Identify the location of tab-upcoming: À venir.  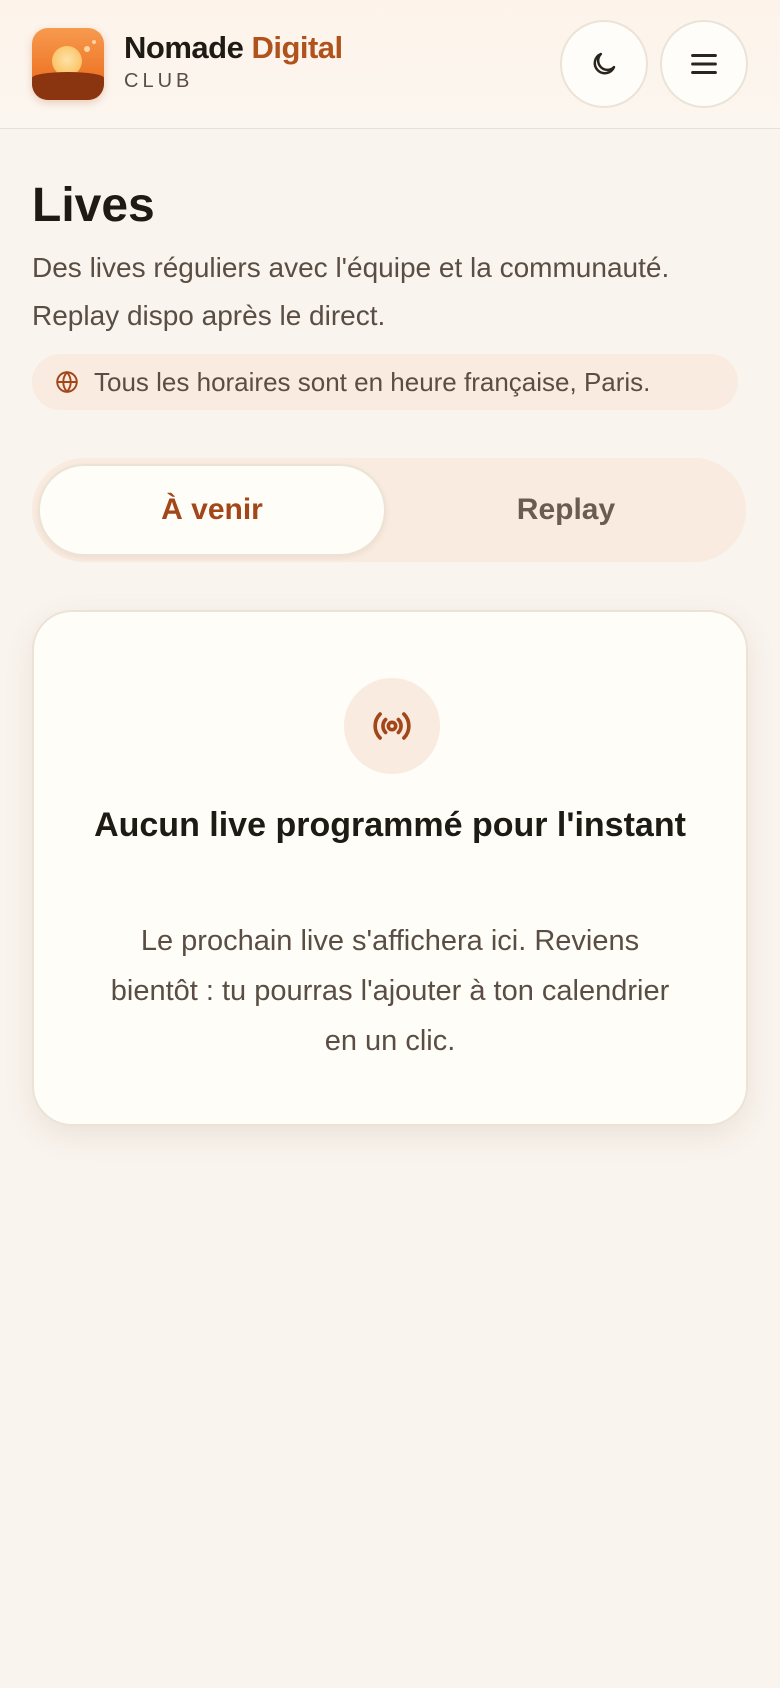
(212, 510).